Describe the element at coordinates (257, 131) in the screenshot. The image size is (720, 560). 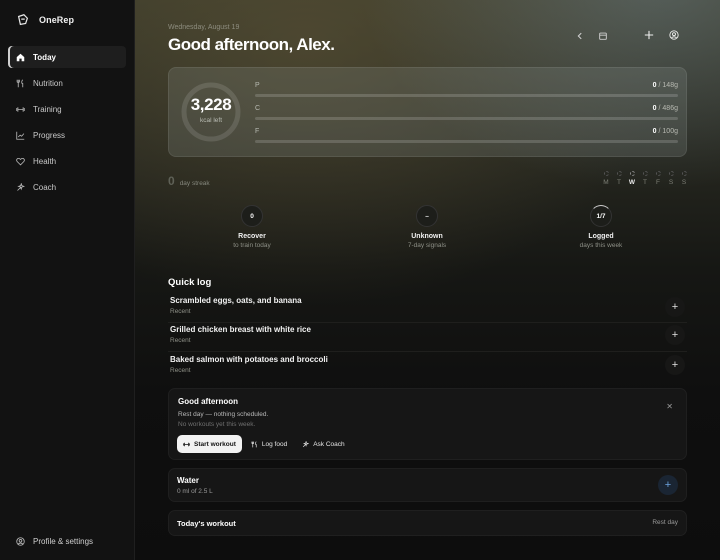
I see `macro-label: F` at that location.